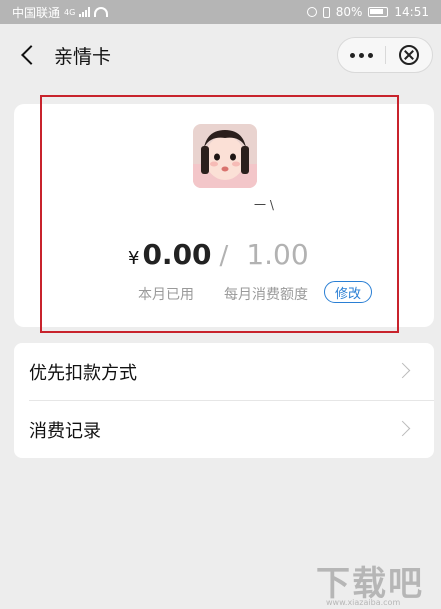 This screenshot has width=441, height=609. Describe the element at coordinates (311, 12) in the screenshot. I see `alarm-icon` at that location.